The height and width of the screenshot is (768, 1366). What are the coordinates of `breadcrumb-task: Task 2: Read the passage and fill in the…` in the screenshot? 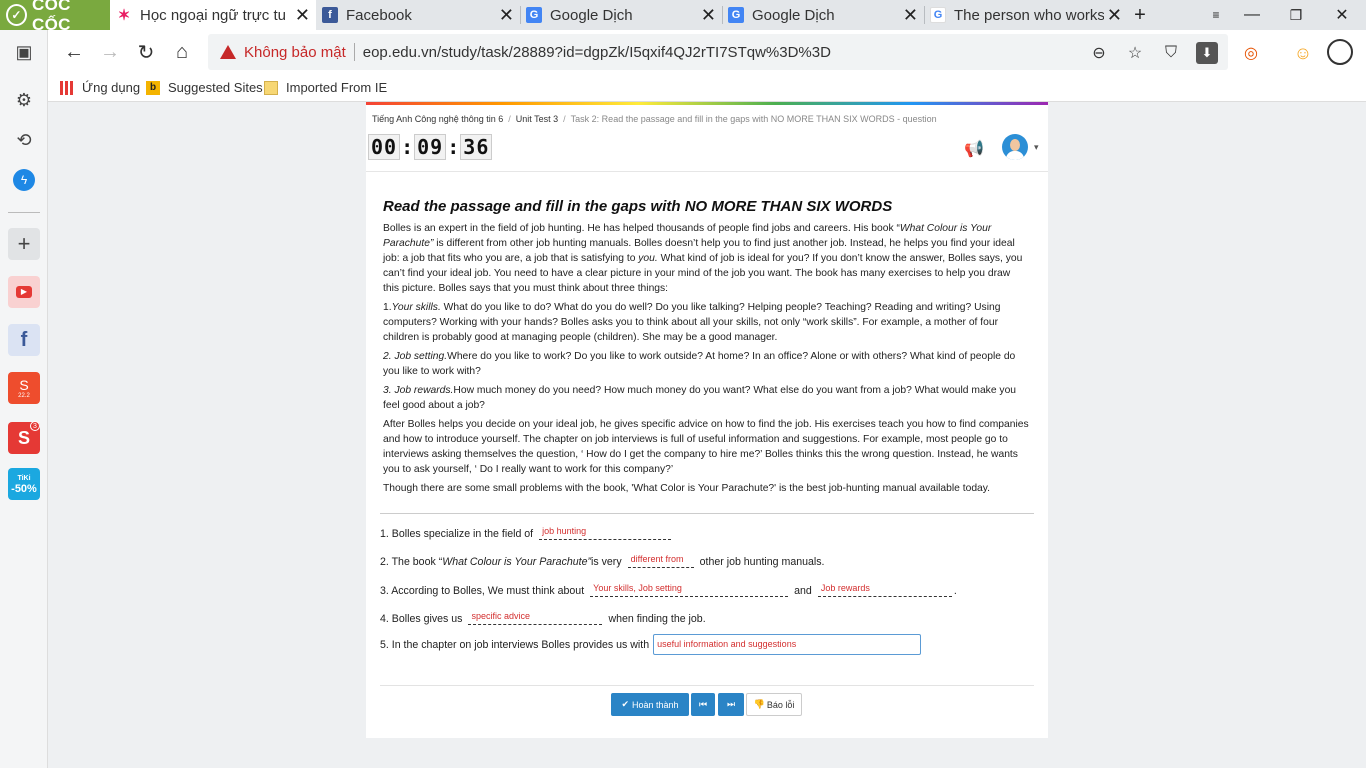 It's located at (753, 119).